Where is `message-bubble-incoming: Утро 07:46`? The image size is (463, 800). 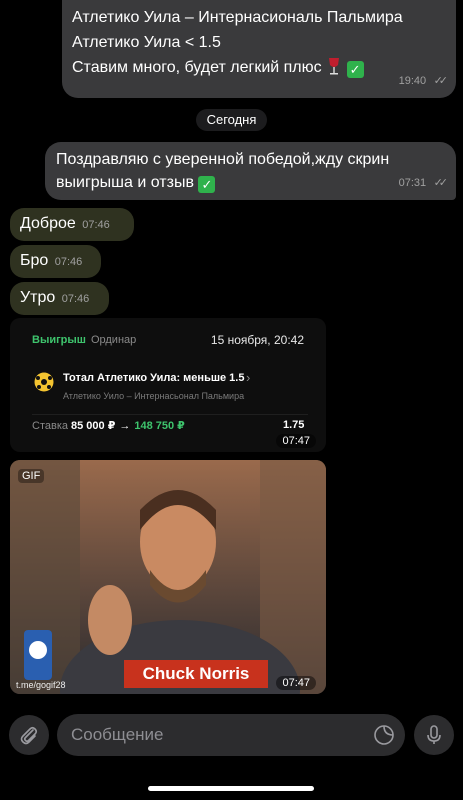 message-bubble-incoming: Утро 07:46 is located at coordinates (59, 298).